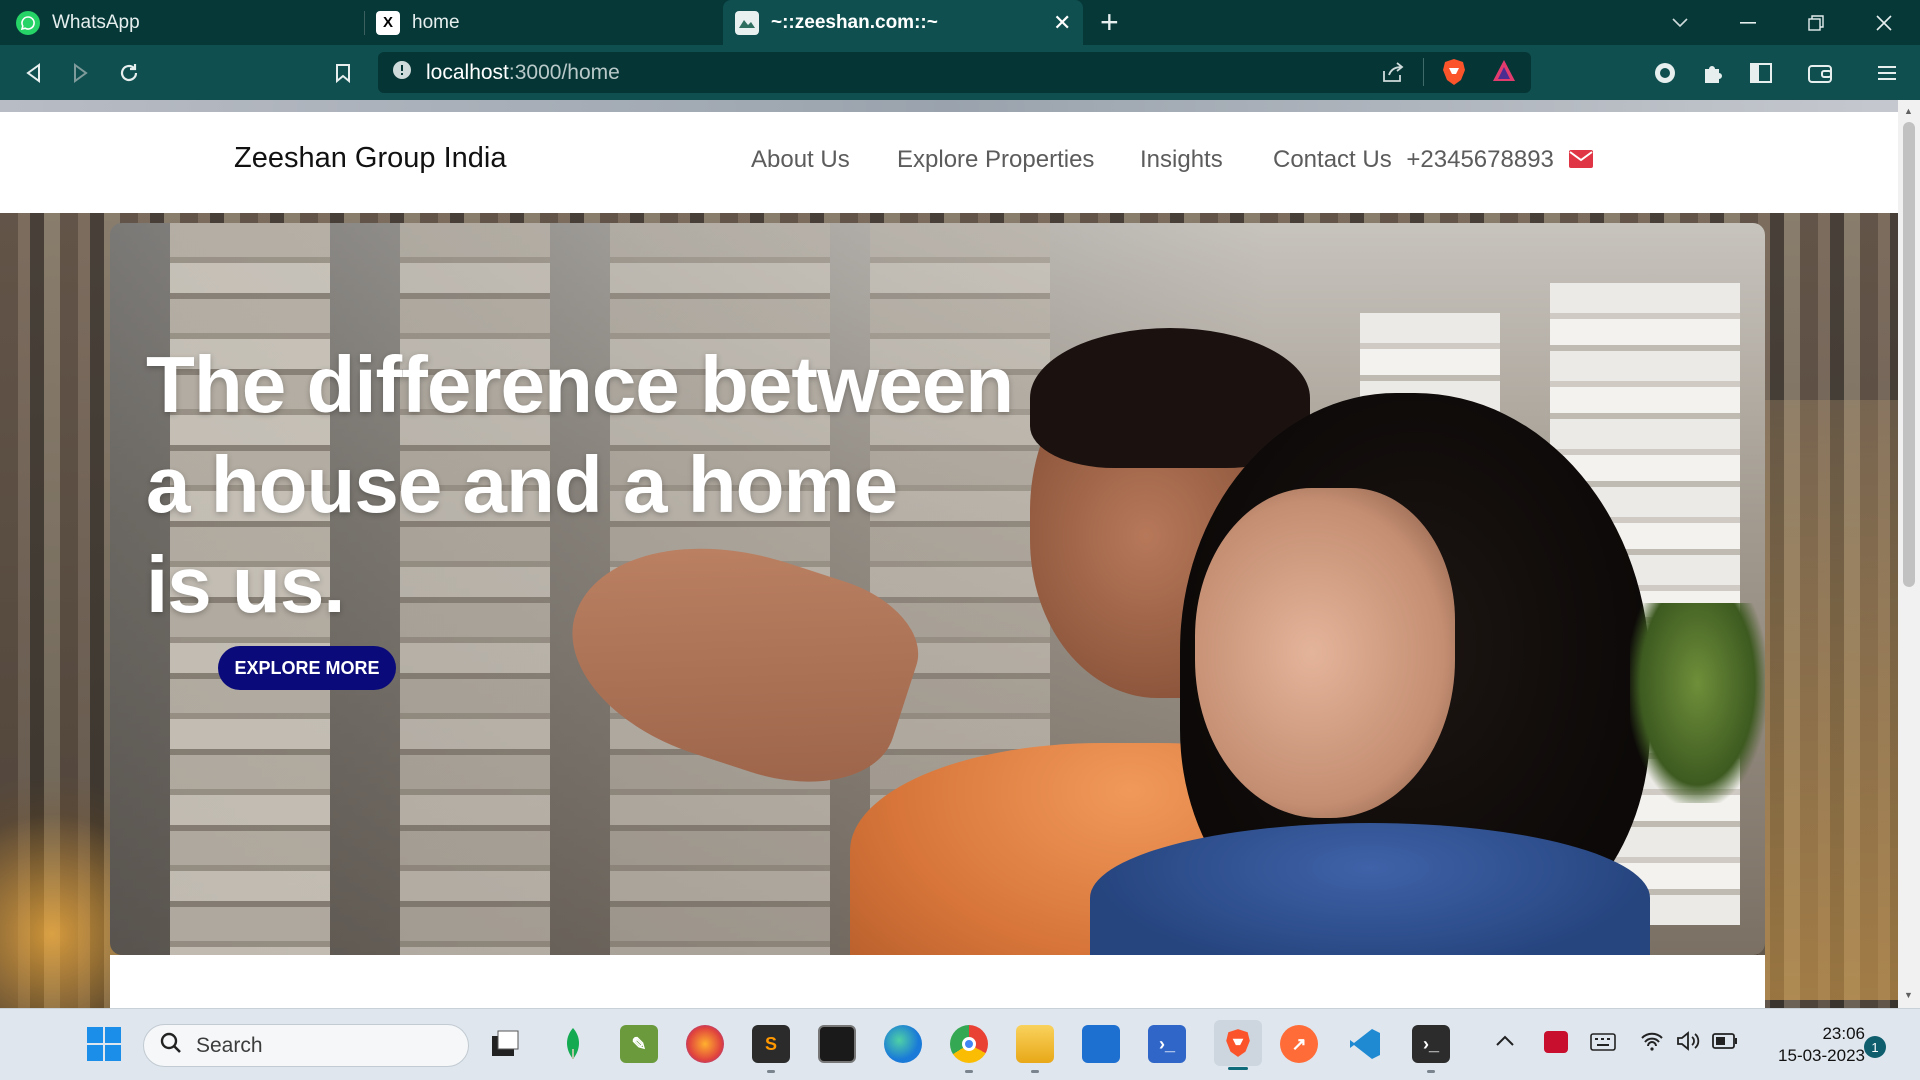  What do you see at coordinates (104, 1044) in the screenshot?
I see `windows-start-icon` at bounding box center [104, 1044].